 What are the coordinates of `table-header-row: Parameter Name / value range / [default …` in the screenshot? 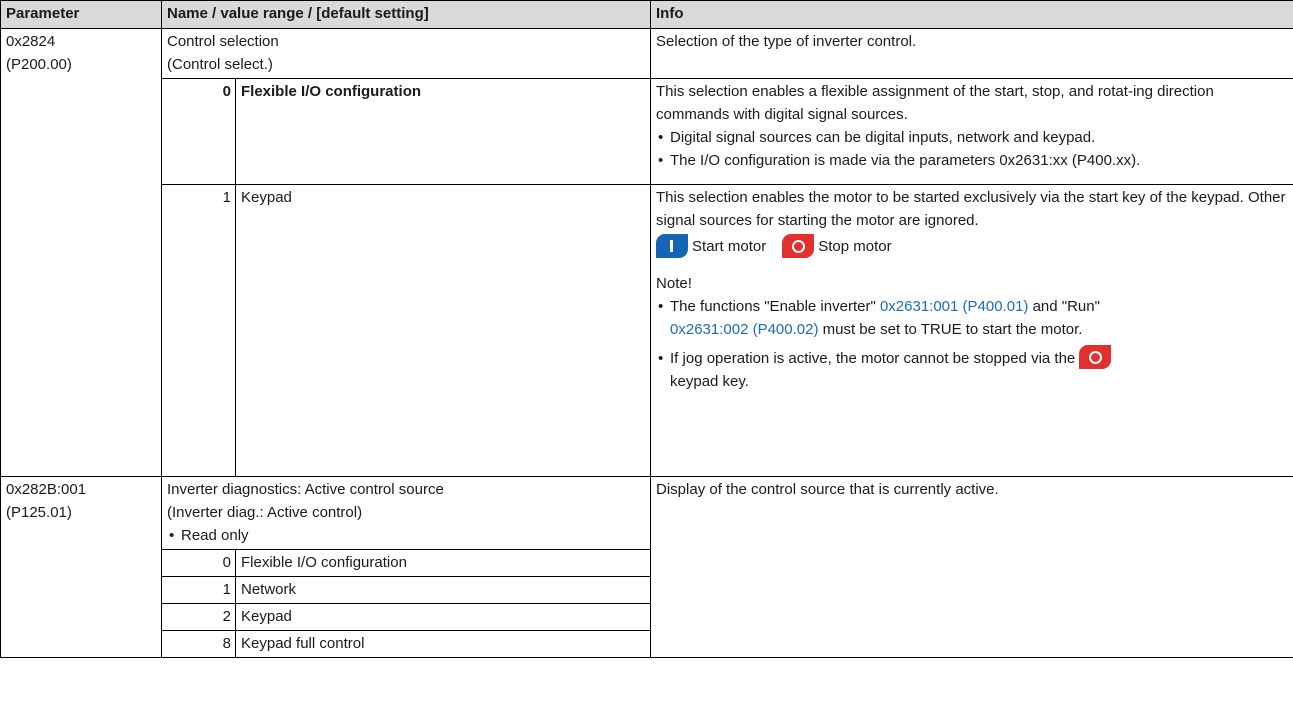 It's located at (646, 14).